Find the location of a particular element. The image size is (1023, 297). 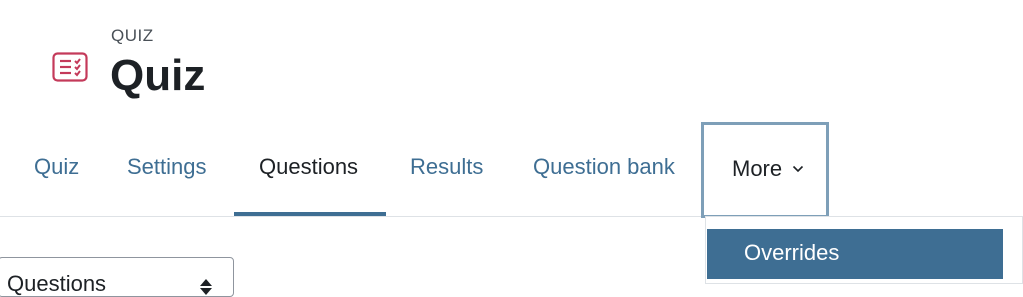

page-kicker: QUIZ is located at coordinates (132, 35).